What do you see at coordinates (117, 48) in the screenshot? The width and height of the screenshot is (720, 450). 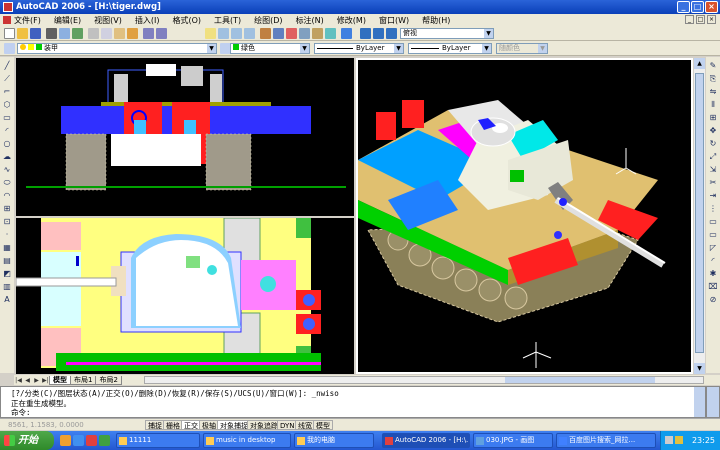 I see `layer-combo: 装甲 ▼` at bounding box center [117, 48].